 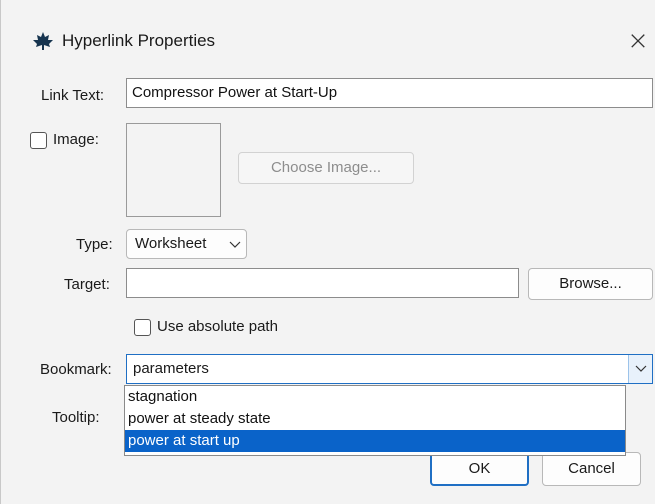 I want to click on maple-leaf-icon, so click(x=43, y=41).